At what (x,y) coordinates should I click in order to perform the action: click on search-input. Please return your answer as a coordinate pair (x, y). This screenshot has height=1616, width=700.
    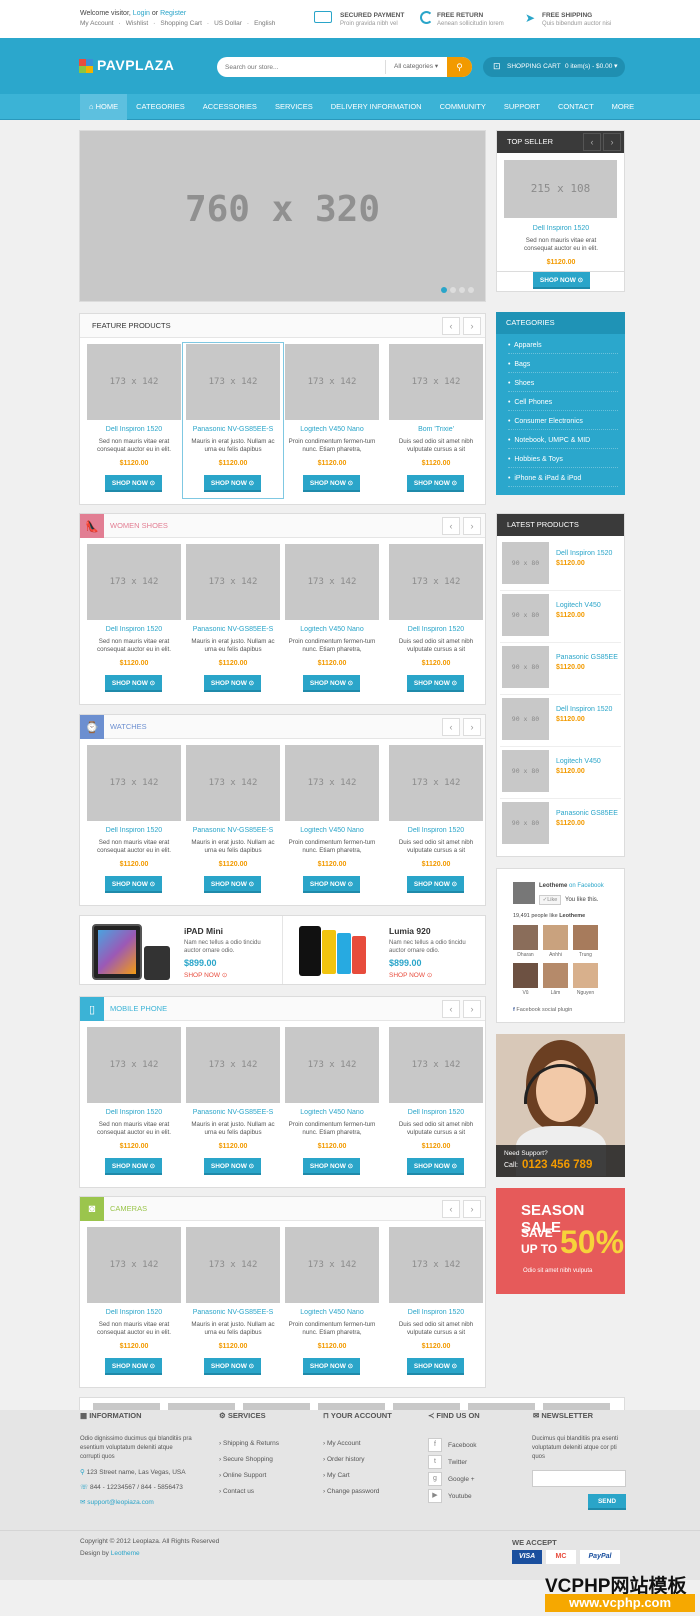
    Looking at the image, I should click on (305, 67).